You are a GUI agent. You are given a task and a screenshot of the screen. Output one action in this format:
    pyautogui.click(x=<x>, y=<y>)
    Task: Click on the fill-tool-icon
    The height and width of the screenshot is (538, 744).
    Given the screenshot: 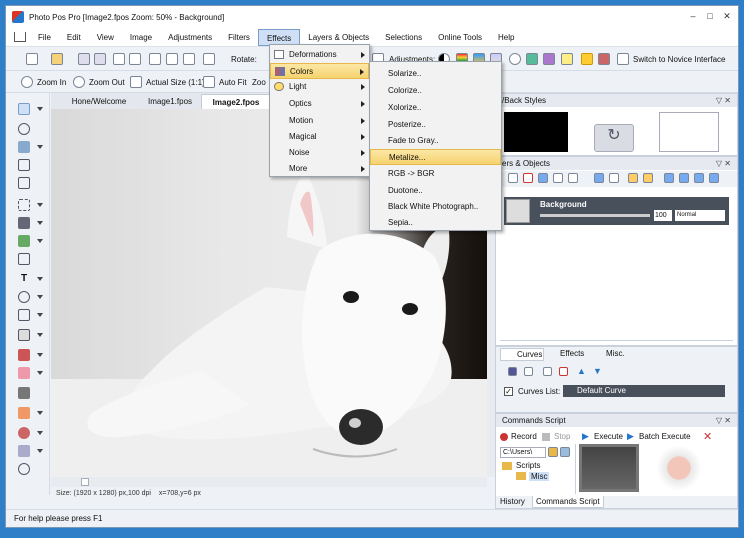 What is the action you would take?
    pyautogui.click(x=24, y=335)
    